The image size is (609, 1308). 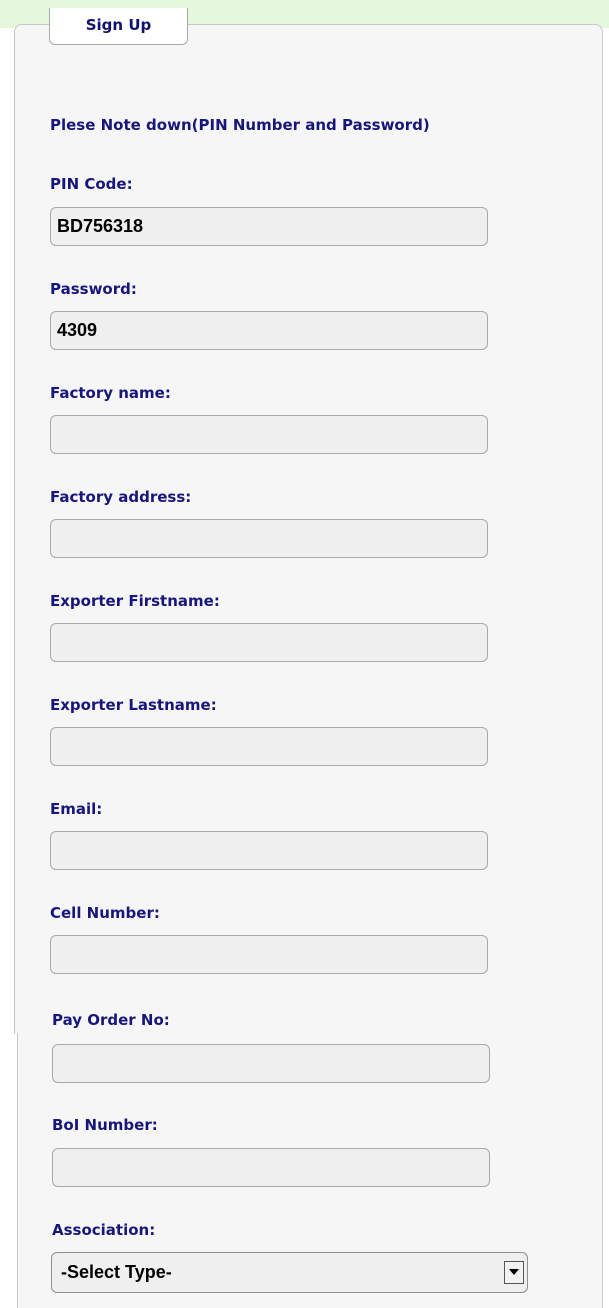 What do you see at coordinates (135, 601) in the screenshot?
I see `exporter-firstname-label: Exporter Firstname:` at bounding box center [135, 601].